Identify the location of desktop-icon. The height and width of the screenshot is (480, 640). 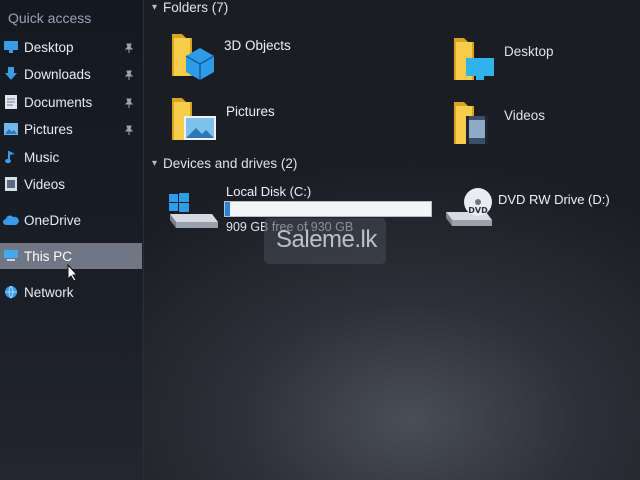
(11, 47).